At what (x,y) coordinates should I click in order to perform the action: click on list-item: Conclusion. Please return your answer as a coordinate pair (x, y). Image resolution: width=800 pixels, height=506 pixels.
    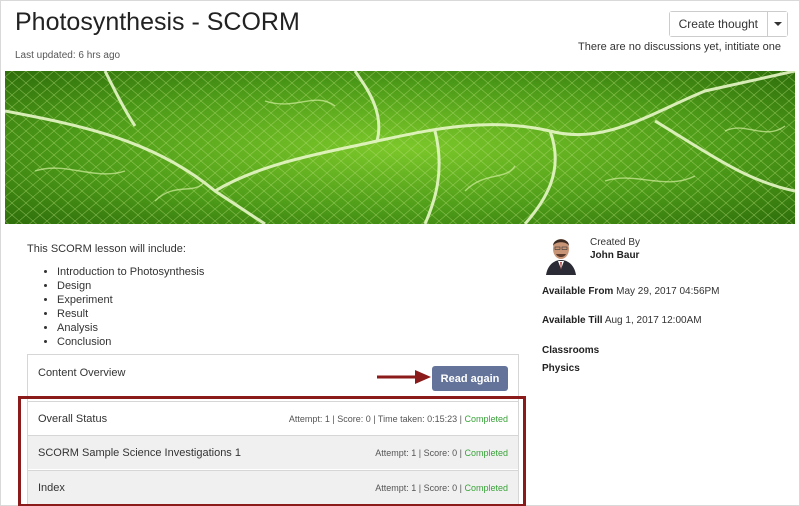
    Looking at the image, I should click on (292, 342).